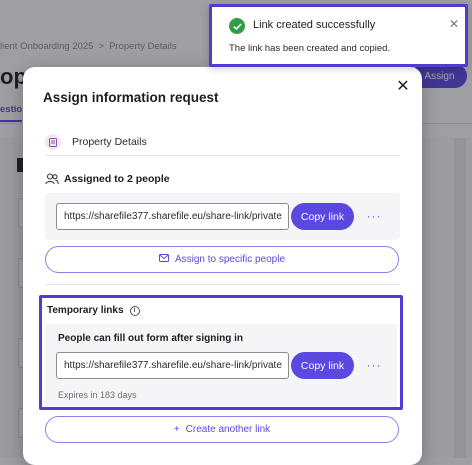  What do you see at coordinates (52, 179) in the screenshot?
I see `people-icon` at bounding box center [52, 179].